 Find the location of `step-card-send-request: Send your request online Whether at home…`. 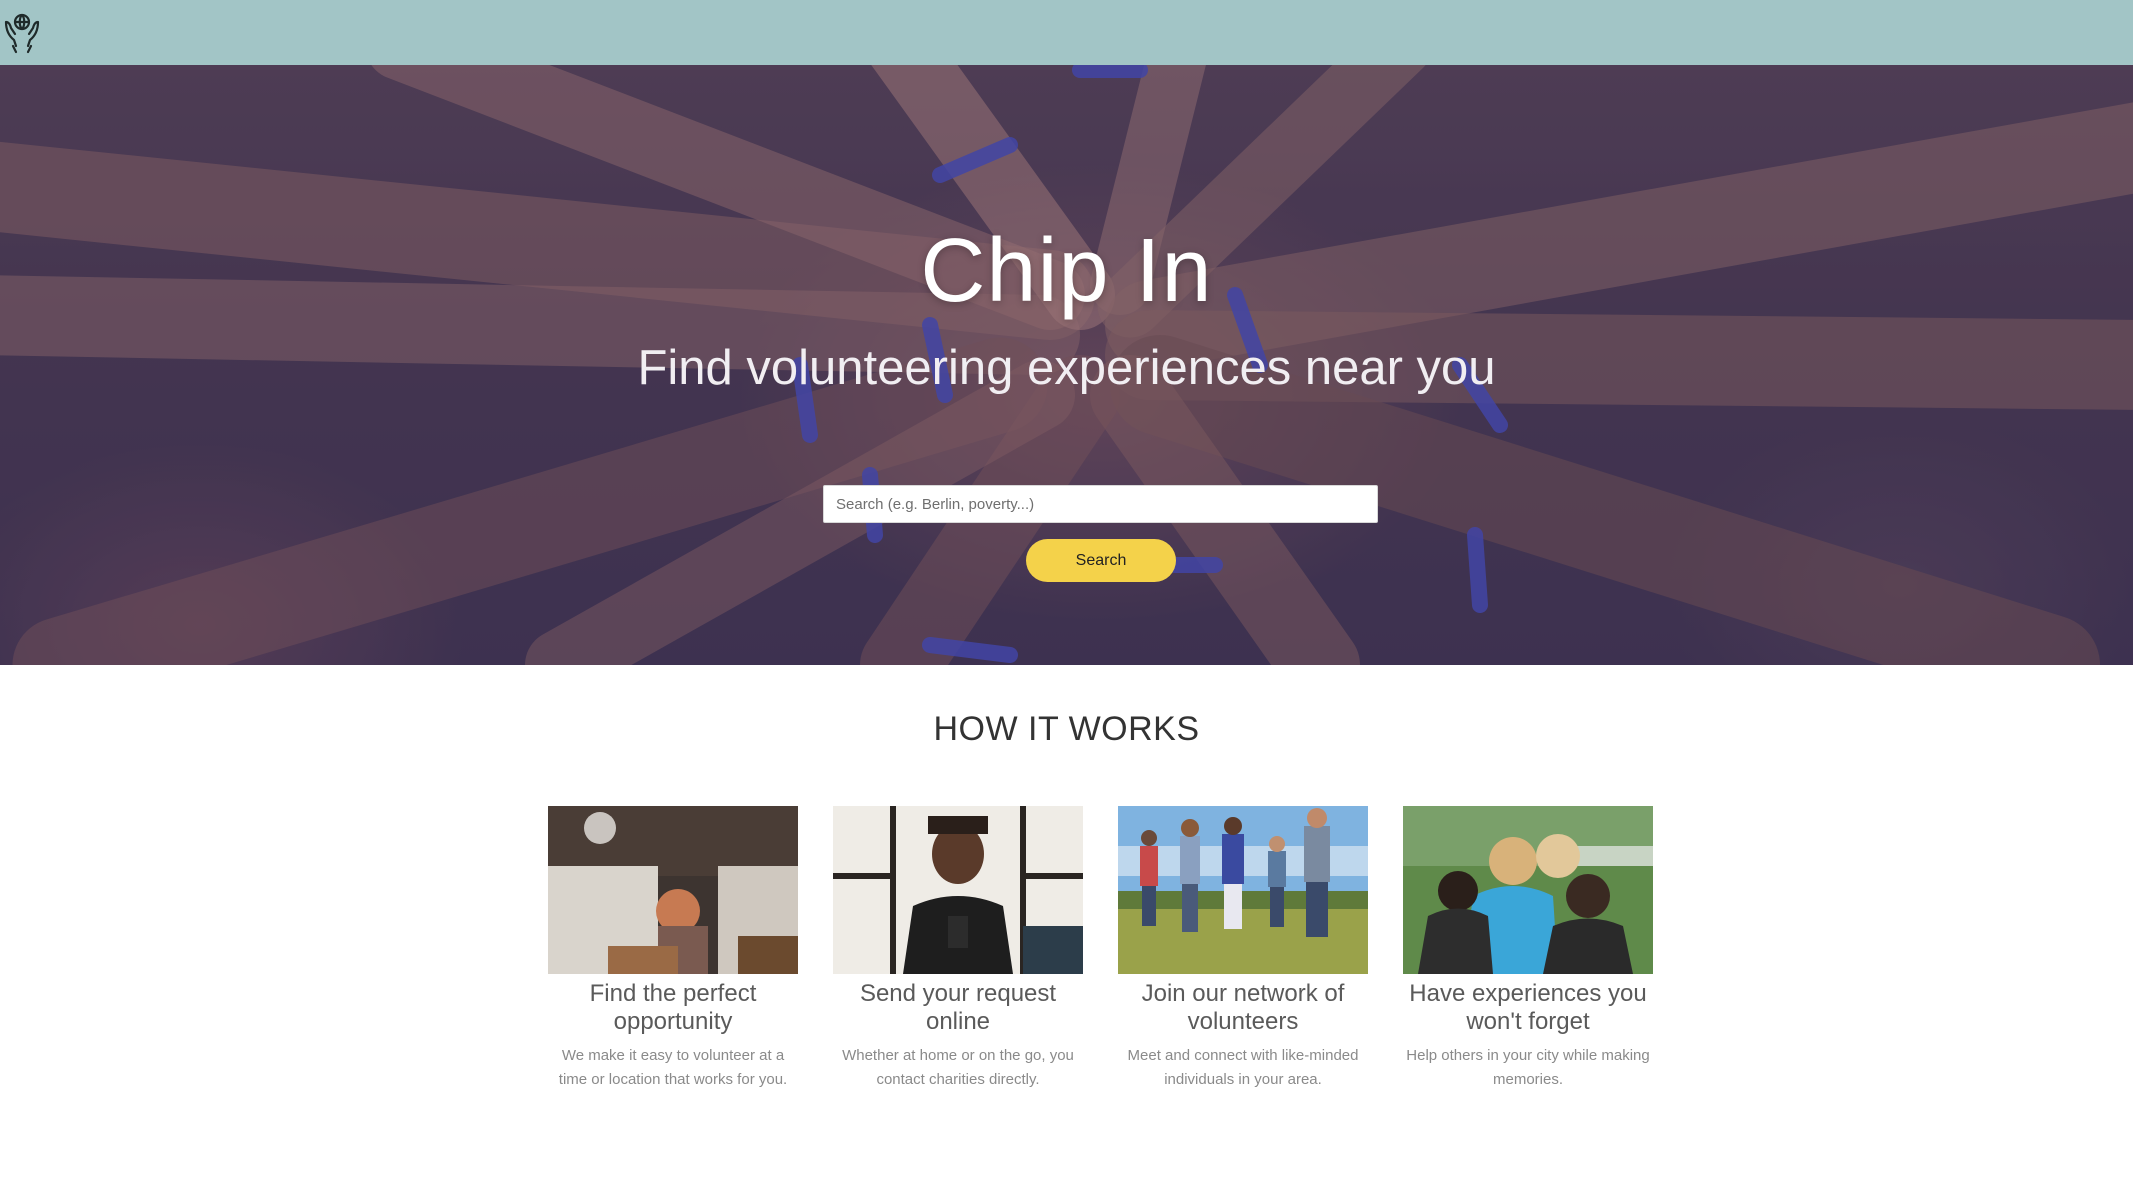

step-card-send-request: Send your request online Whether at home… is located at coordinates (958, 949).